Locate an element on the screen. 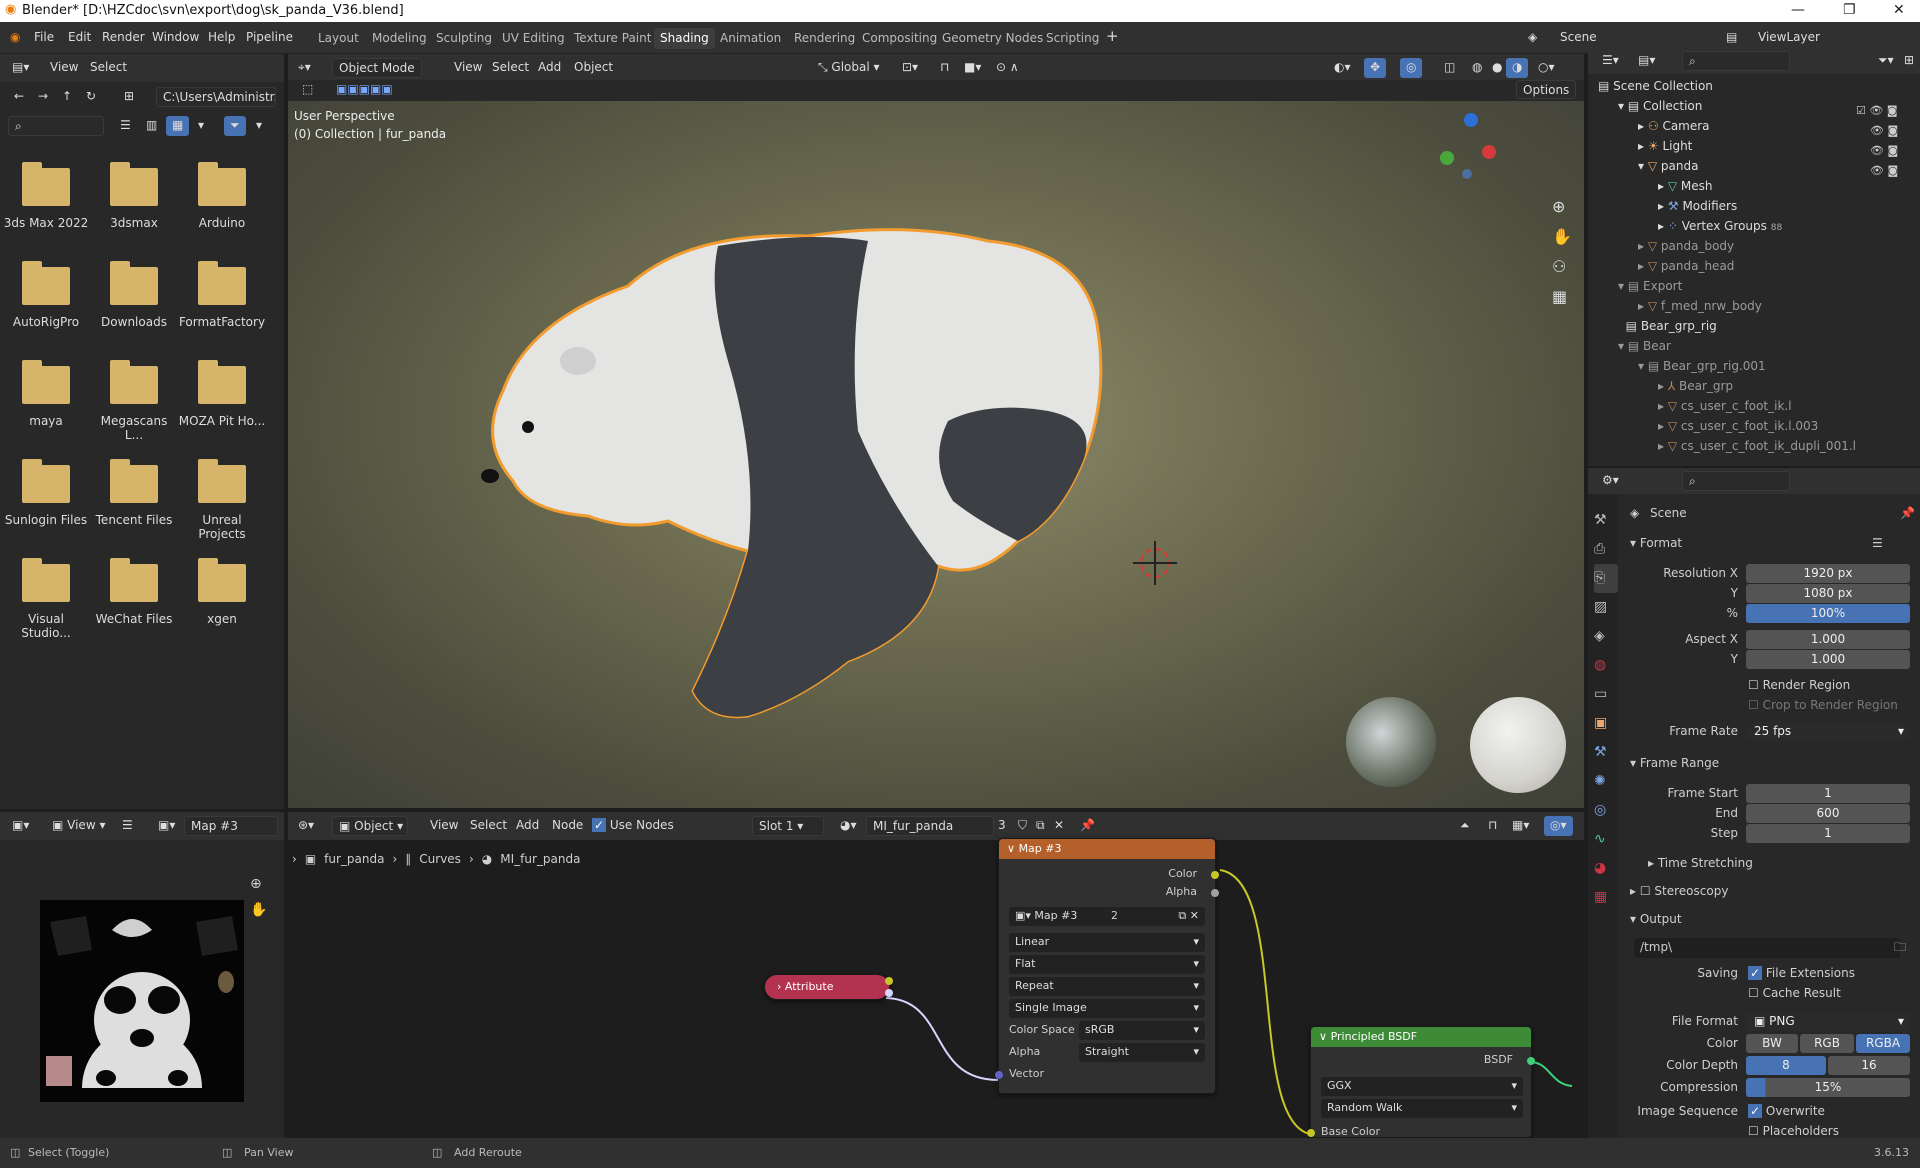  image-editor: ⊕ ✋ is located at coordinates (142, 989).